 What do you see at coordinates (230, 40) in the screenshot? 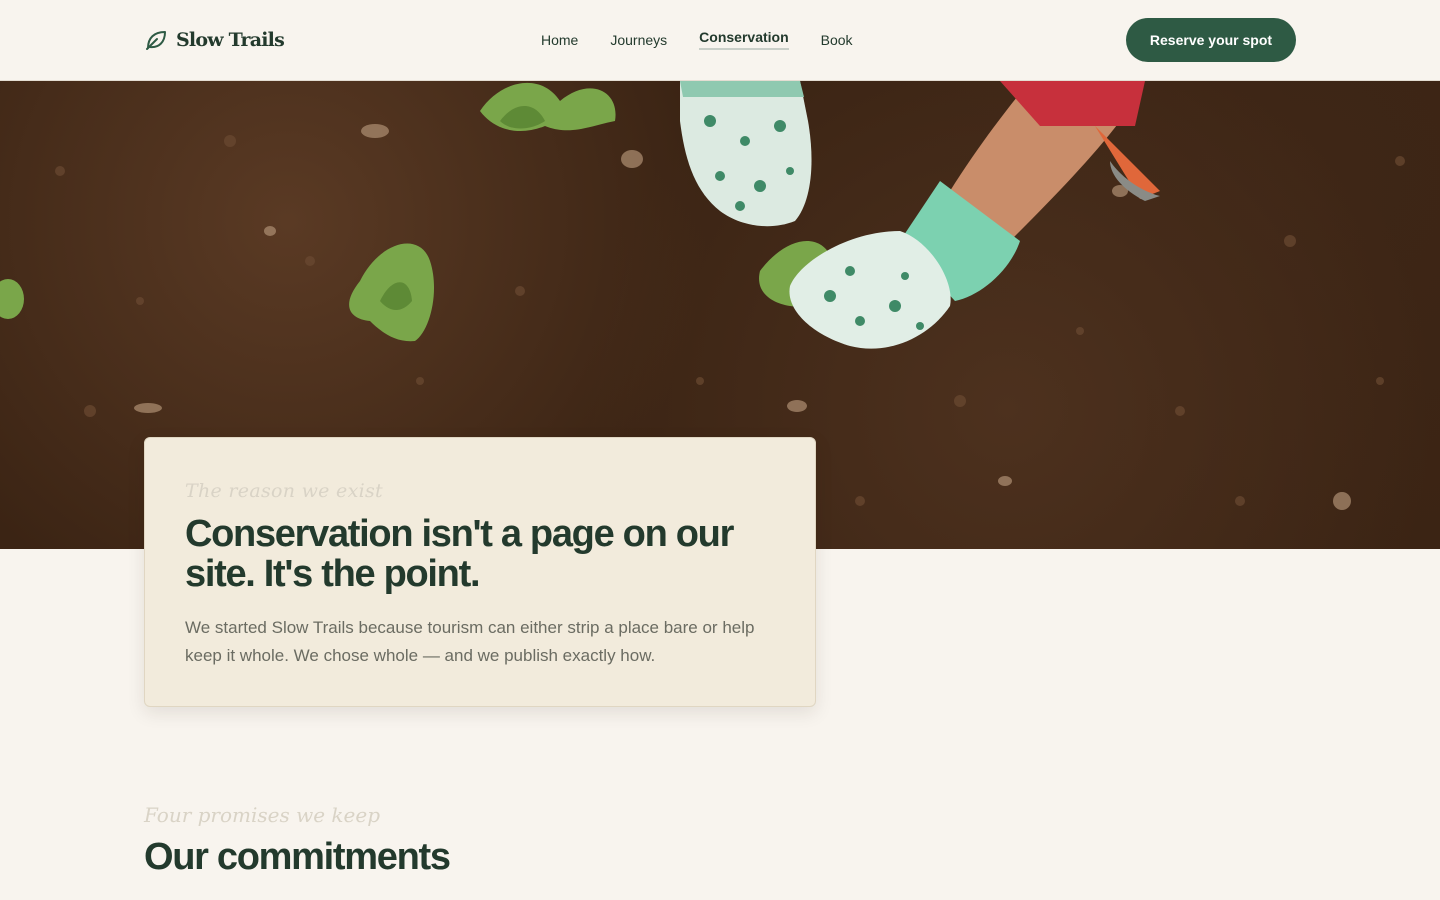
I see `brand-name: Slow Trails` at bounding box center [230, 40].